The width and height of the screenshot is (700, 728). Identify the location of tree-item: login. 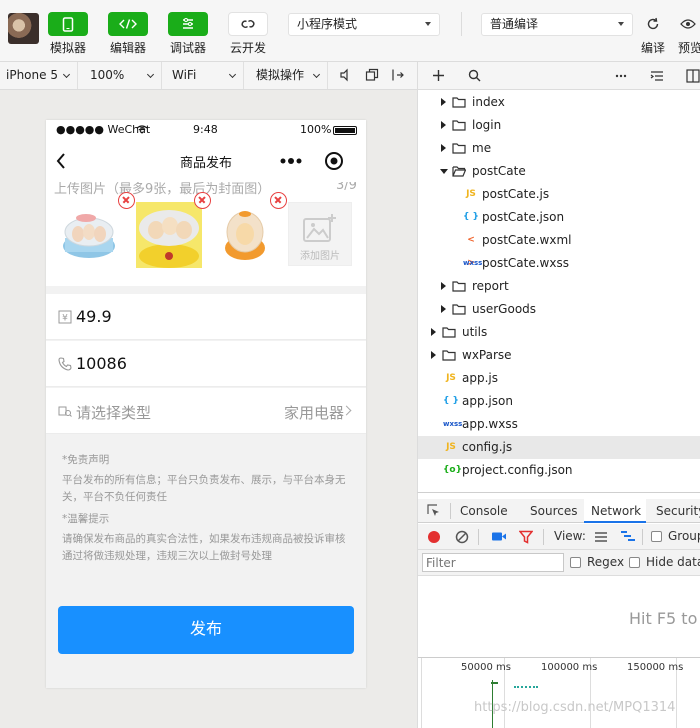
(559, 125).